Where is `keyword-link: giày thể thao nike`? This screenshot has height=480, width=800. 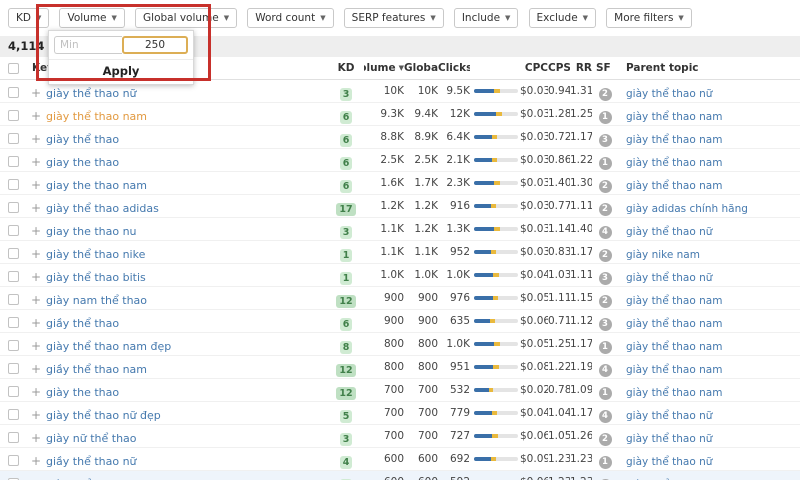
keyword-link: giày thể thao nike is located at coordinates (95, 254).